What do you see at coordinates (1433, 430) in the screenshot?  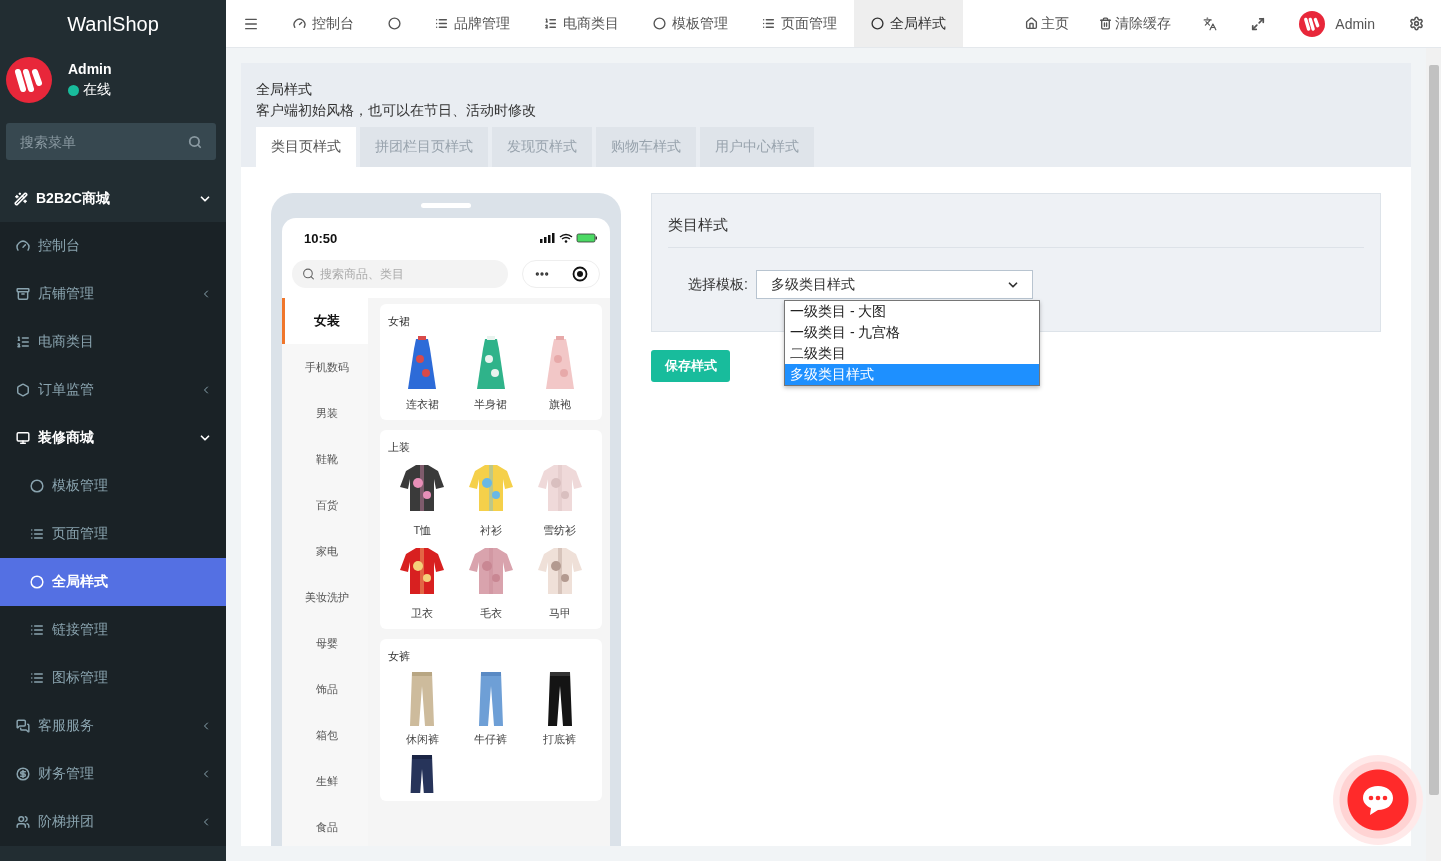 I see `scrollbar-thumb` at bounding box center [1433, 430].